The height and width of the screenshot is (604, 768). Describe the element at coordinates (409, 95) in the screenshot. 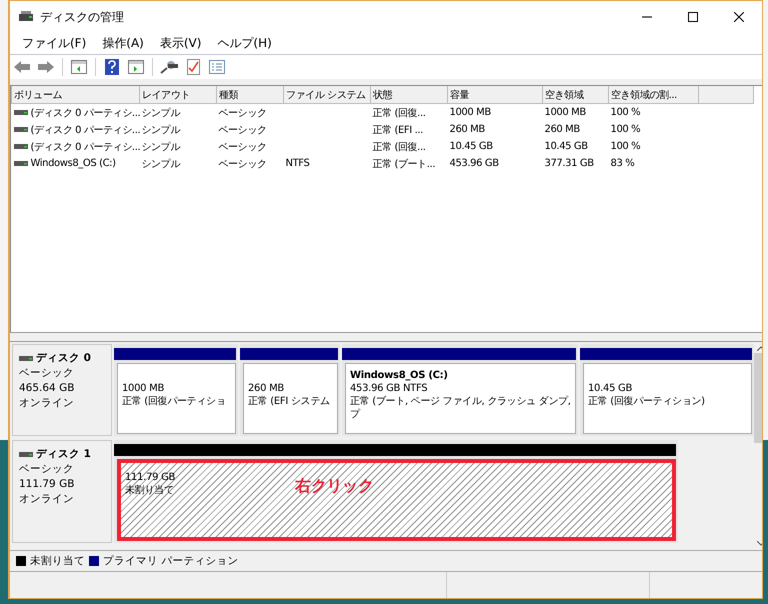

I see `column-header: 状態` at that location.